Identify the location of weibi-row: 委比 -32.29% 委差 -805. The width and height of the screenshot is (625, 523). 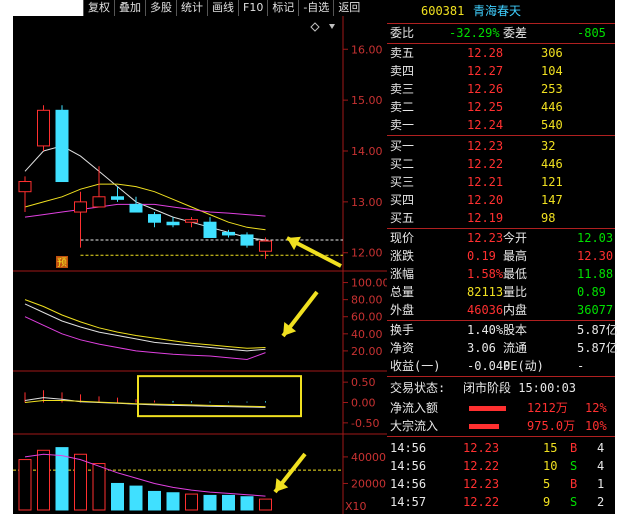
(501, 33).